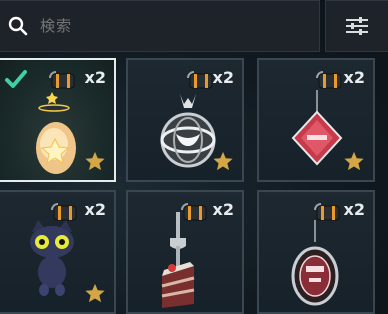  I want to click on filter-button, so click(356, 26).